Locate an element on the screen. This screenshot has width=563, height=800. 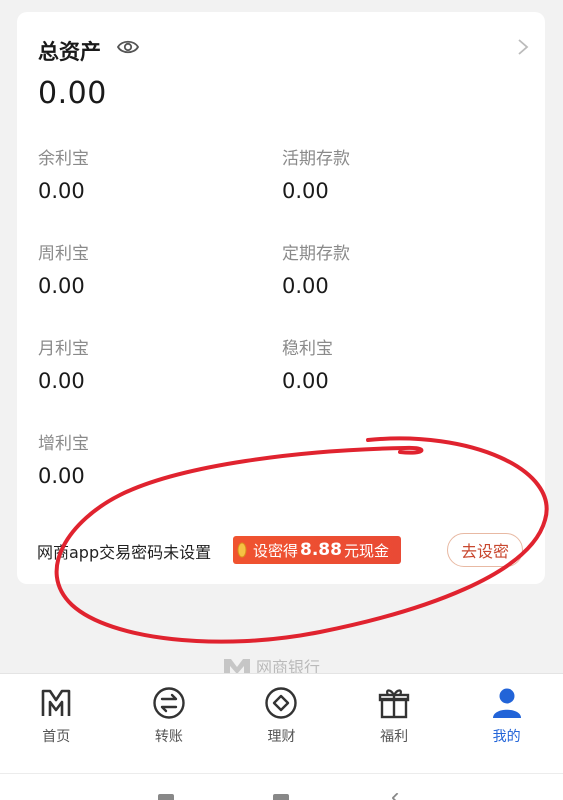
password-promo-row: 网商app交易密码未设置 设密得 8.88 元现金 去设密 is located at coordinates (281, 550).